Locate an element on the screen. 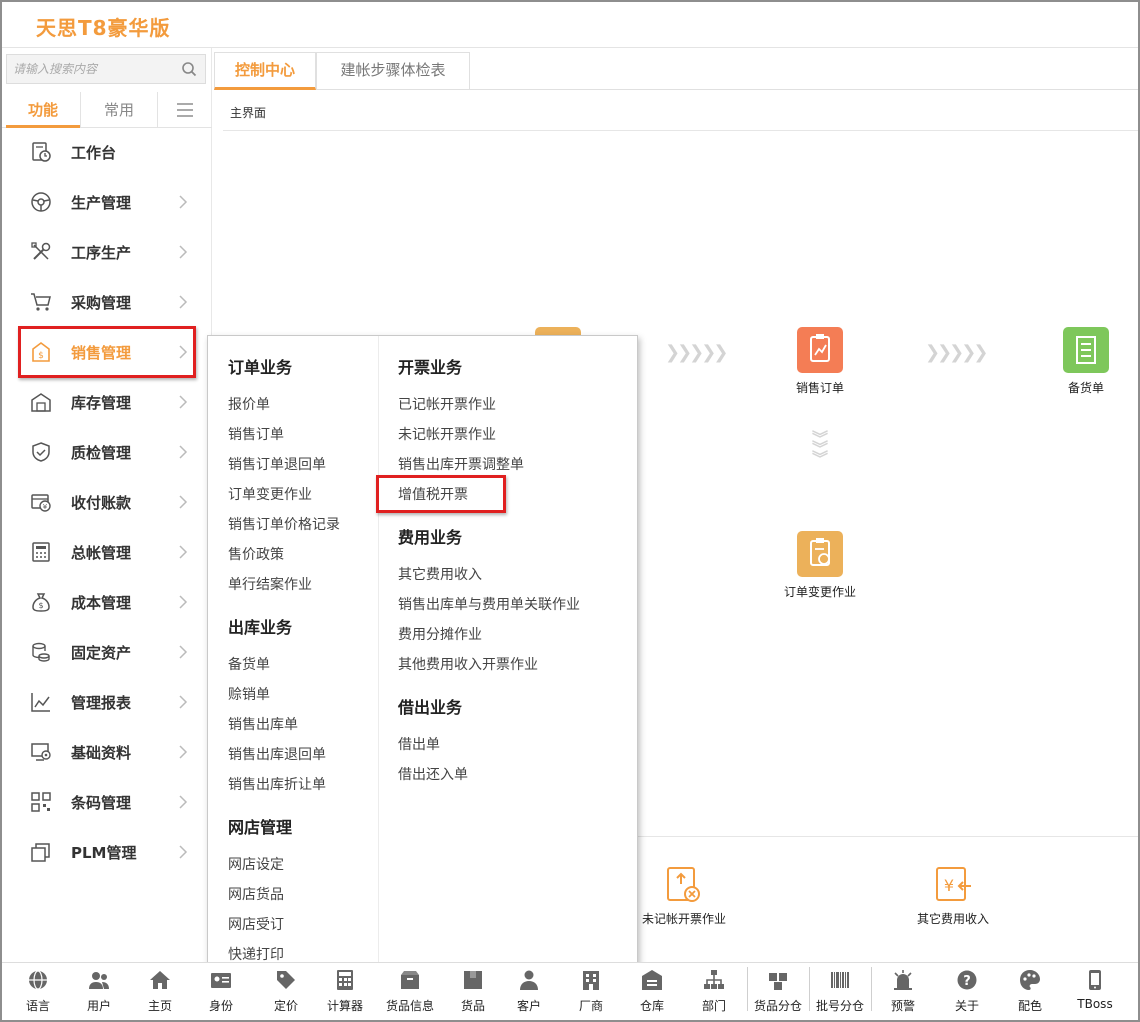  app-header: 天思T8豪华版 is located at coordinates (570, 25).